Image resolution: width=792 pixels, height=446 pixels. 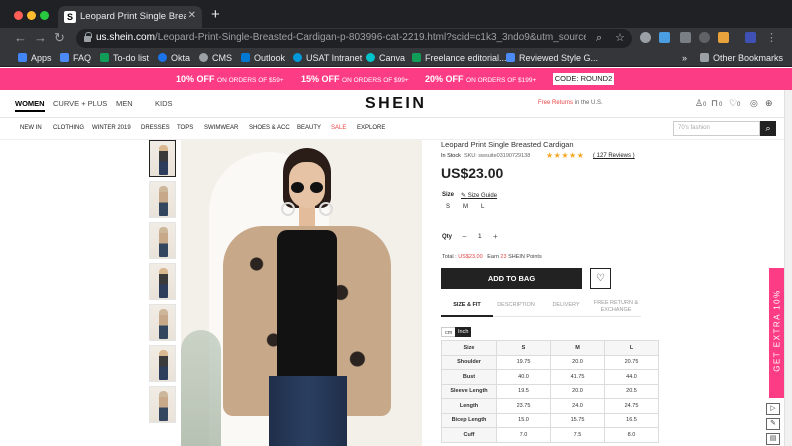 What do you see at coordinates (215, 58) in the screenshot?
I see `bookmark-cms: CMS` at bounding box center [215, 58].